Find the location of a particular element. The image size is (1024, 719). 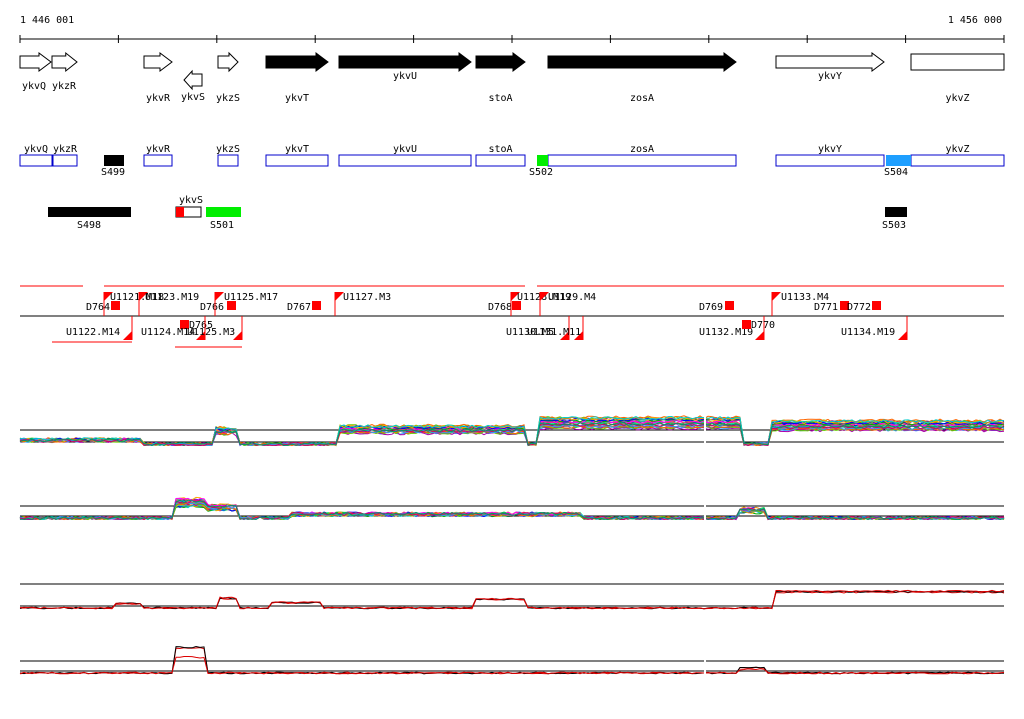

feature-label-D770: D770 is located at coordinates (763, 325).